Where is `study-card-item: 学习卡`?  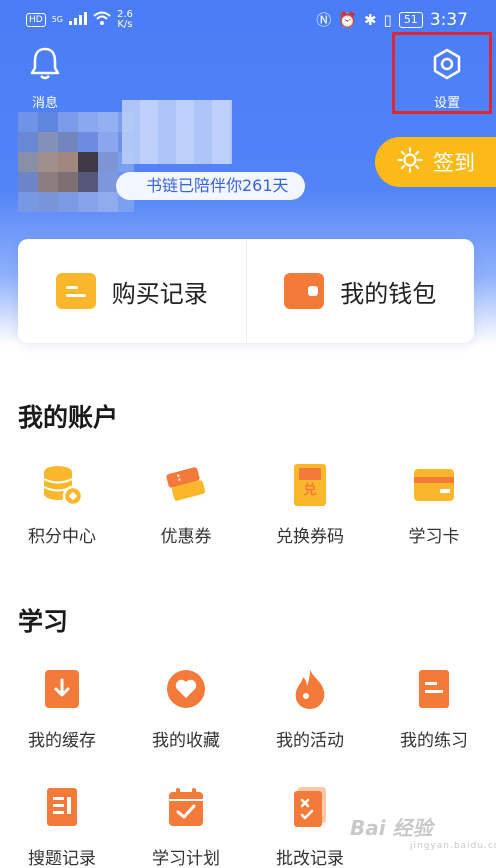
study-card-item: 学习卡 is located at coordinates (434, 504).